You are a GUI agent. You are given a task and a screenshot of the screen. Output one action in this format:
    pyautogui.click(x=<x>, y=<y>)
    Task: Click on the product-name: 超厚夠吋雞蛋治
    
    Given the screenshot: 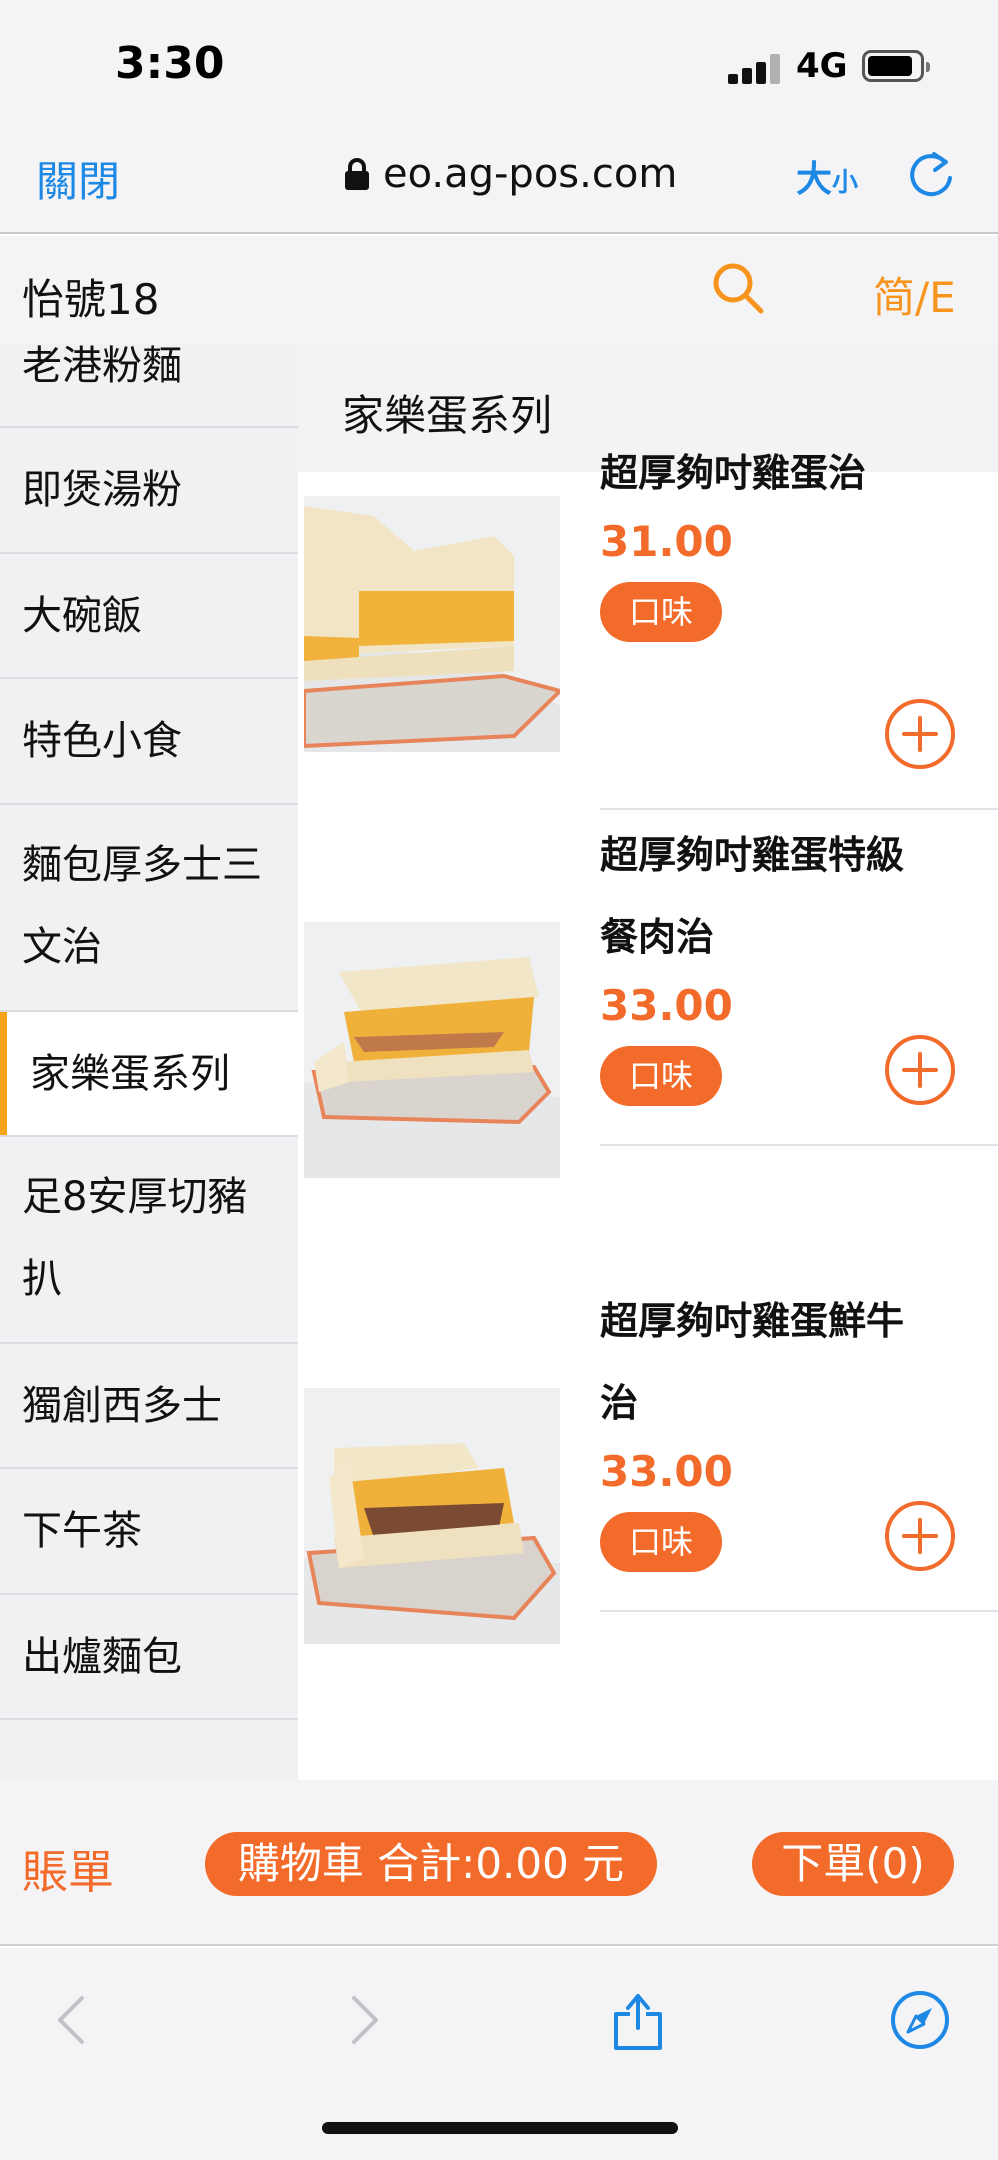 What is the action you would take?
    pyautogui.click(x=733, y=473)
    